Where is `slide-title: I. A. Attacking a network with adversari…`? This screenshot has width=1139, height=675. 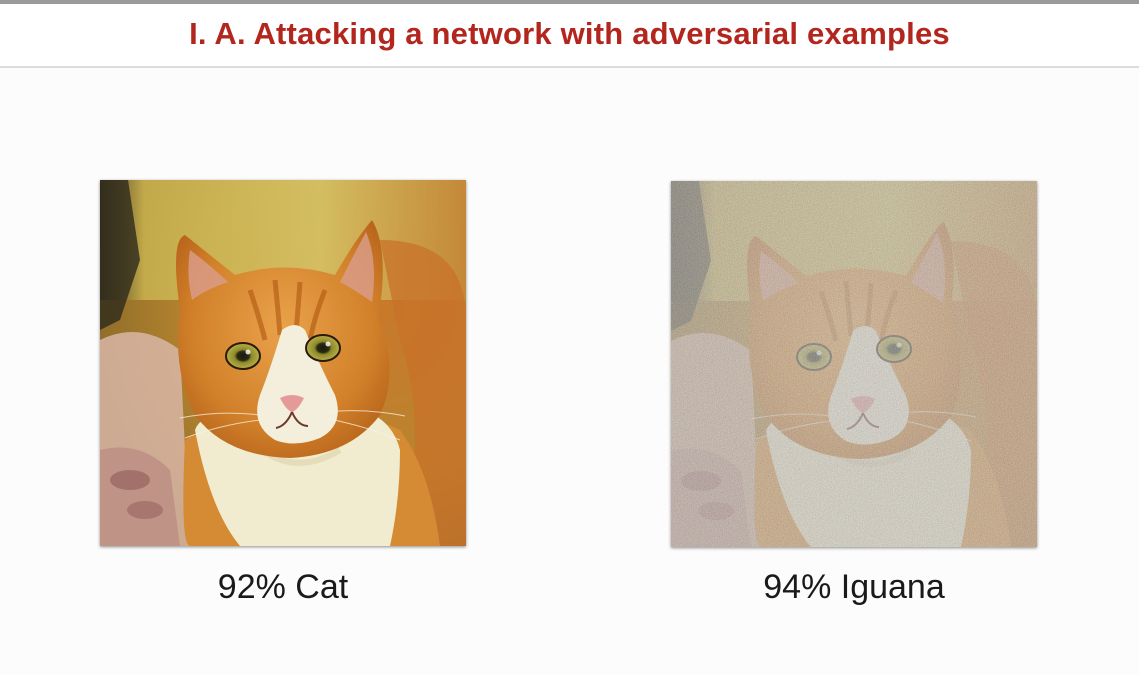 slide-title: I. A. Attacking a network with adversari… is located at coordinates (569, 33).